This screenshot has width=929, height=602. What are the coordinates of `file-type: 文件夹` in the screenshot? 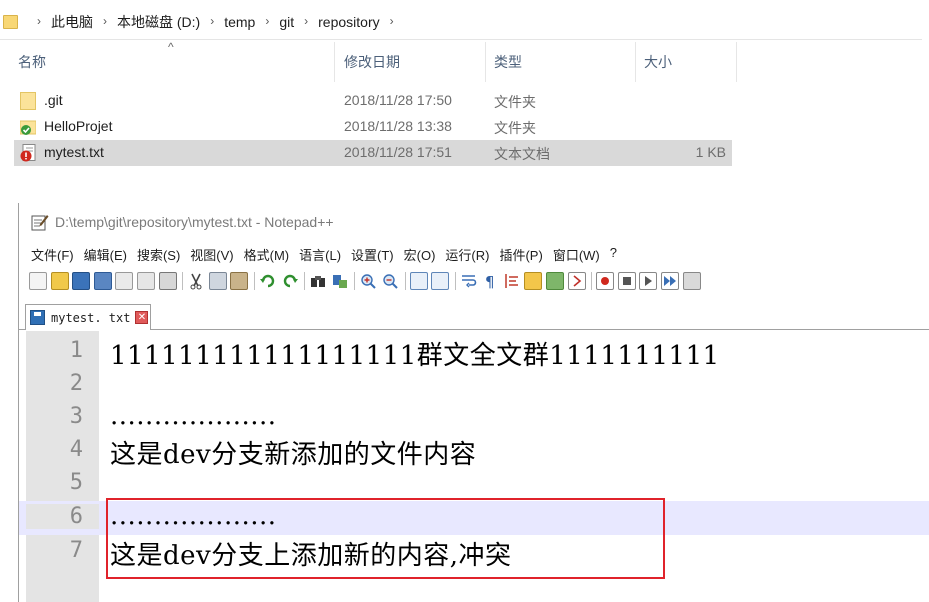 It's located at (515, 128).